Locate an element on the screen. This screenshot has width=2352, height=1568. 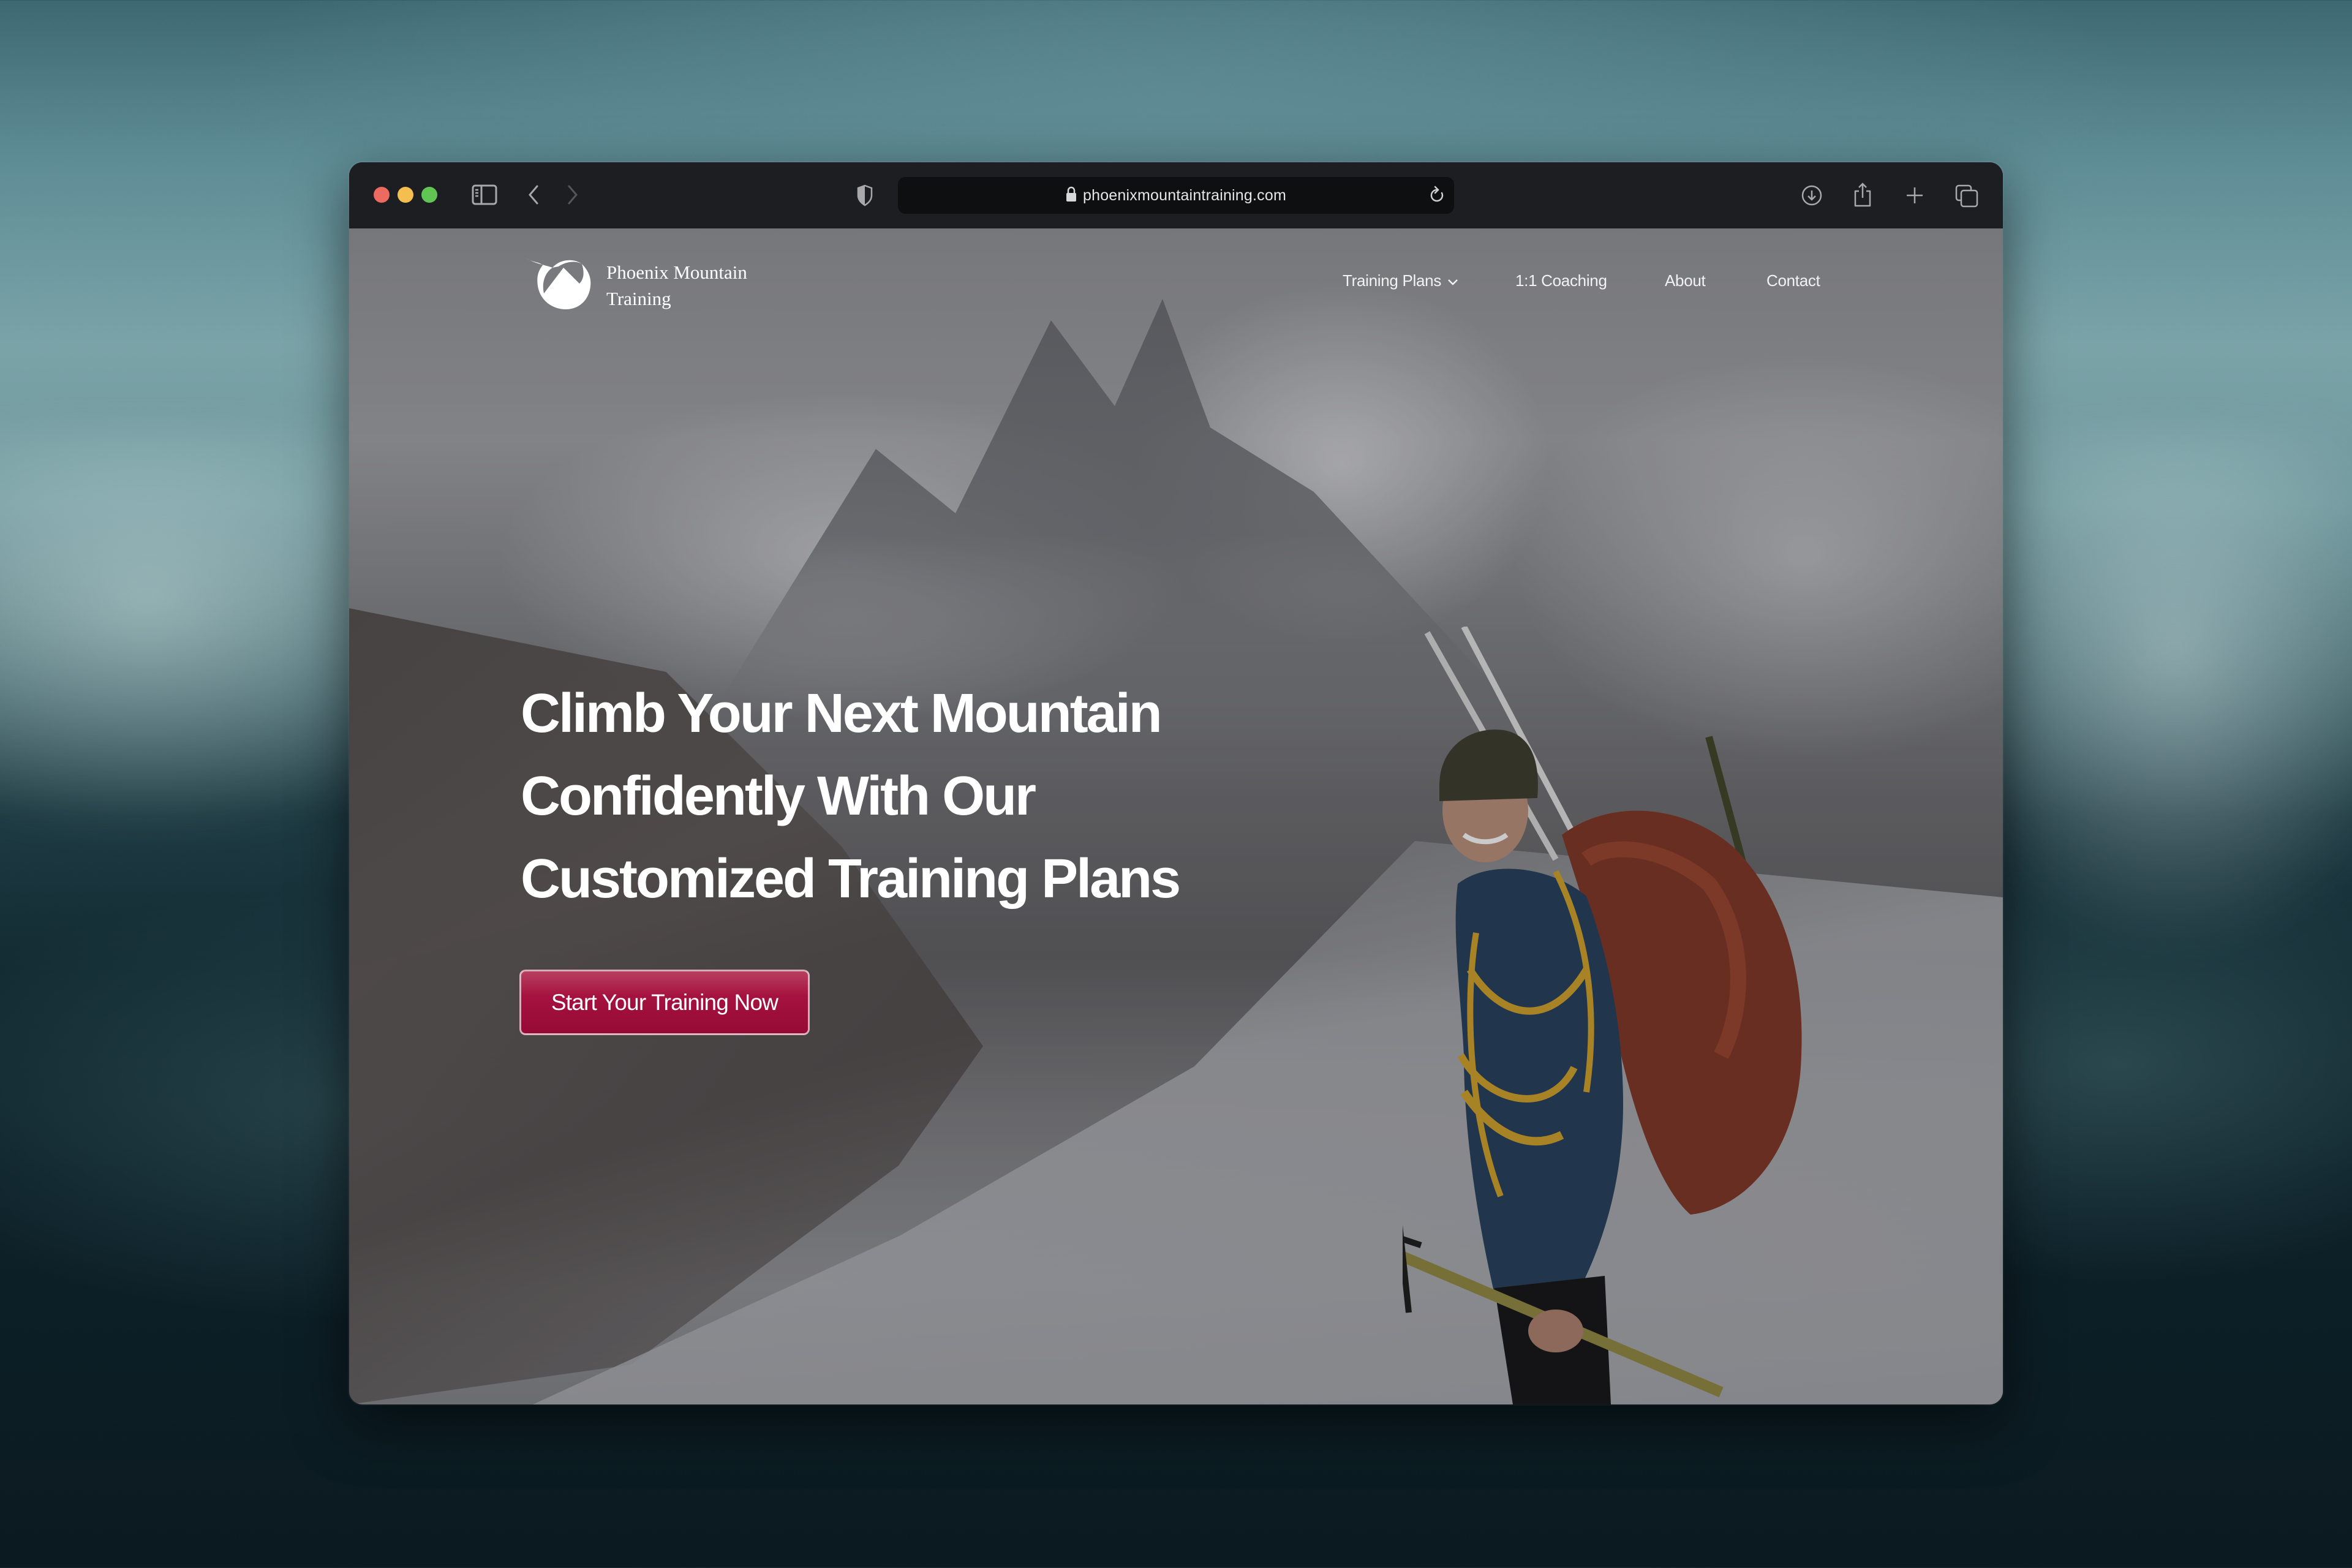
lock-icon is located at coordinates (1072, 196).